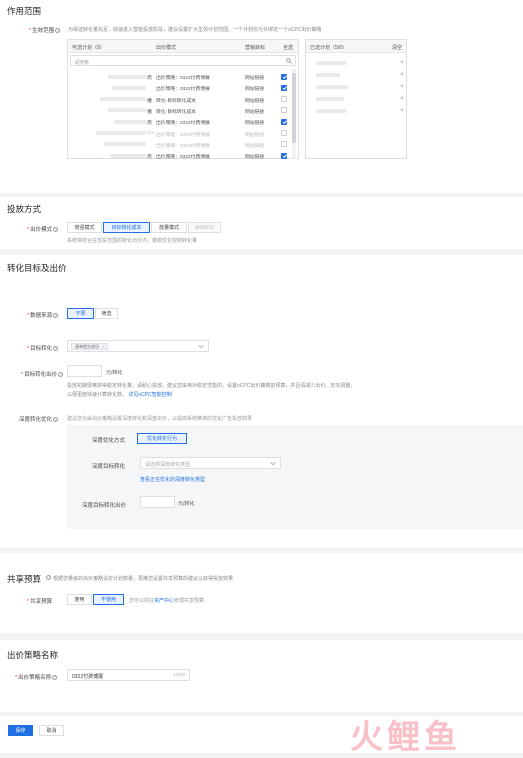  What do you see at coordinates (261, 676) in the screenshot?
I see `strategy-card: 出价策略名称 *出价策略名称? 0322付费博展 14/20` at bounding box center [261, 676].